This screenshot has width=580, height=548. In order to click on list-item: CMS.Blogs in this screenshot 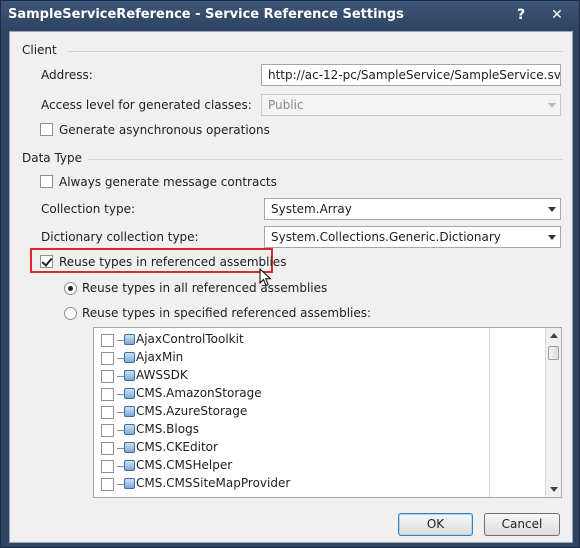, I will do `click(319, 430)`.